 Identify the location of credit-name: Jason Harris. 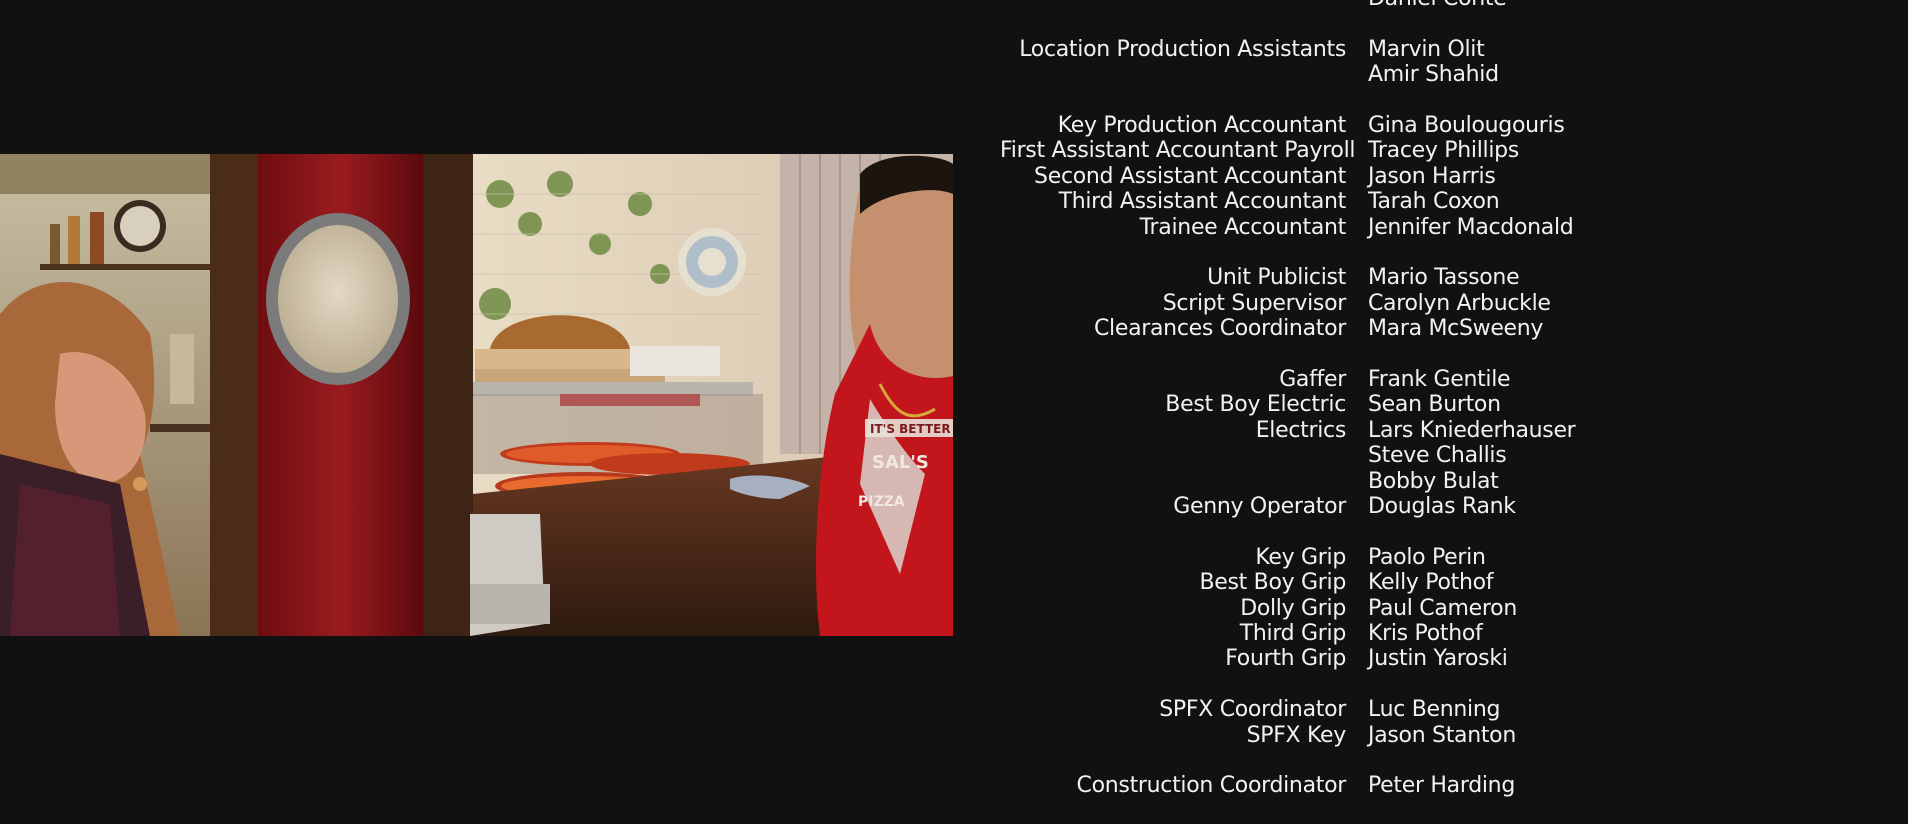
(1432, 176).